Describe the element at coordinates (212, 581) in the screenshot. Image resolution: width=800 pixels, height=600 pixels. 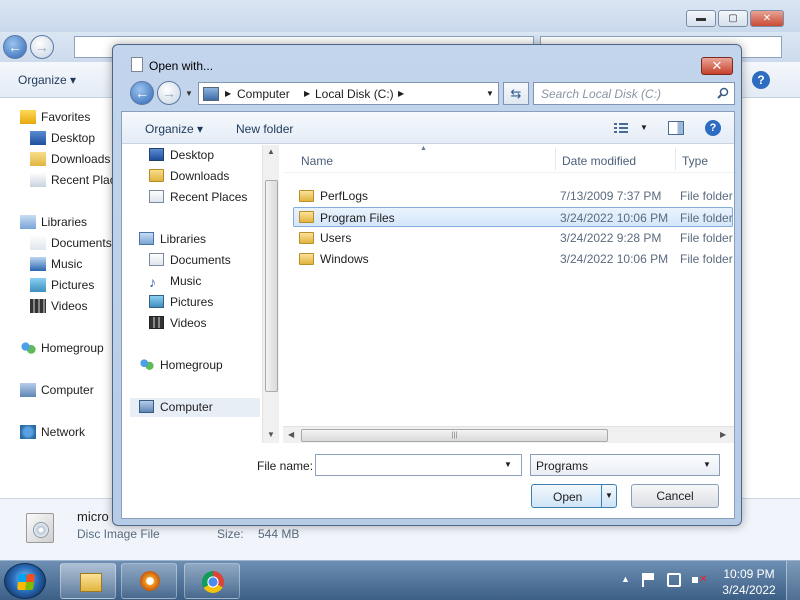
I see `taskbar-chrome-button` at that location.